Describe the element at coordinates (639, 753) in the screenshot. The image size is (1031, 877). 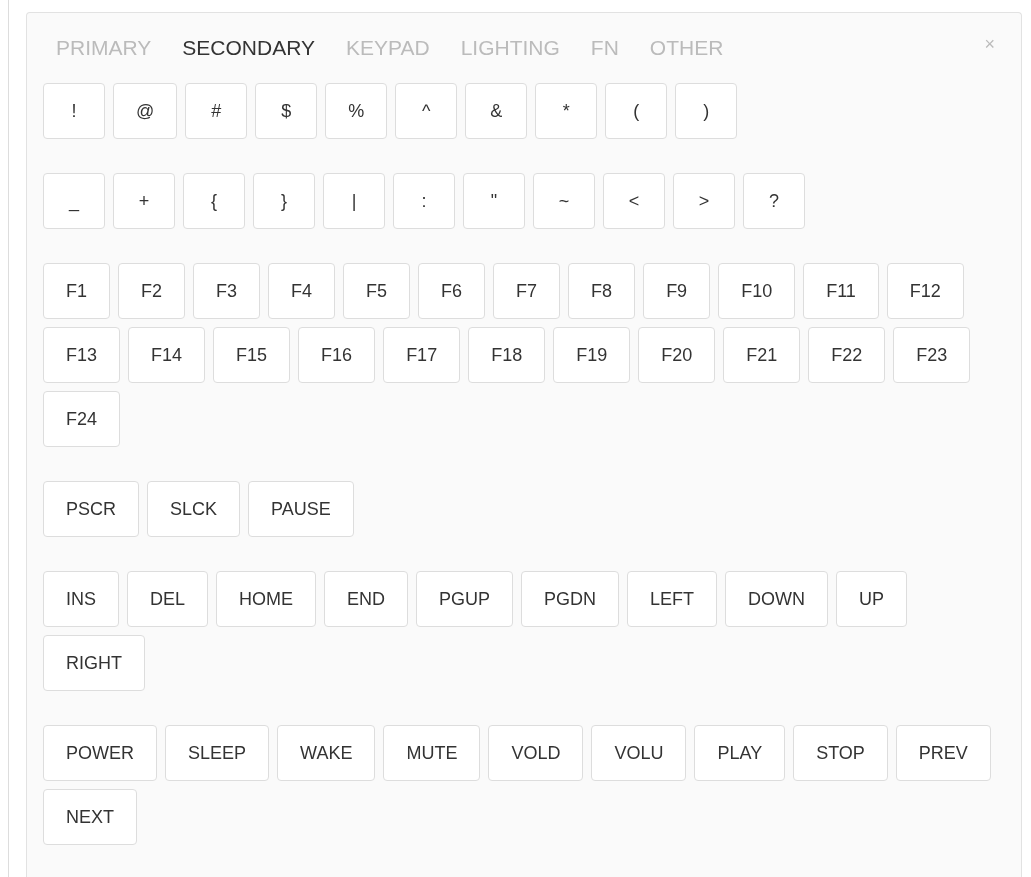
I see `key-button: VOLU` at that location.